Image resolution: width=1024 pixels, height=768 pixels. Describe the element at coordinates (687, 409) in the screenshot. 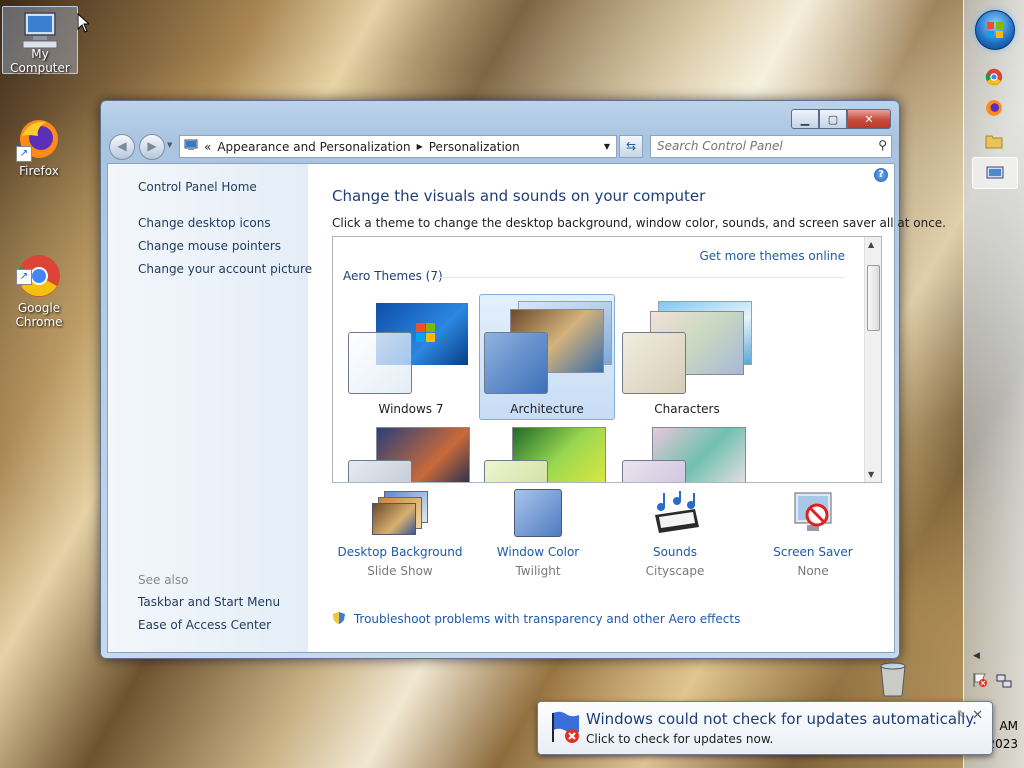

I see `theme-name: Characters` at that location.